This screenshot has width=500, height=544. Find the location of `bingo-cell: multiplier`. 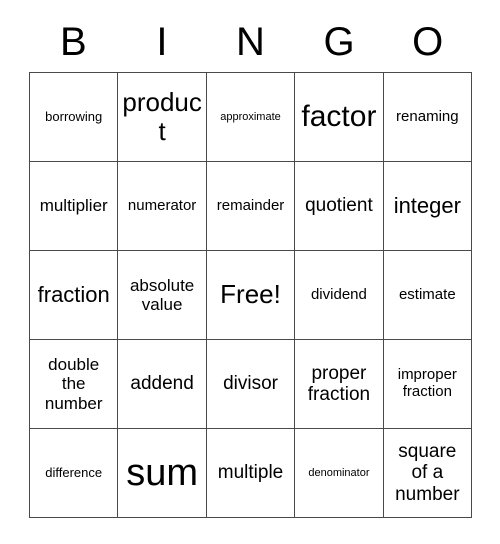

bingo-cell: multiplier is located at coordinates (74, 206).